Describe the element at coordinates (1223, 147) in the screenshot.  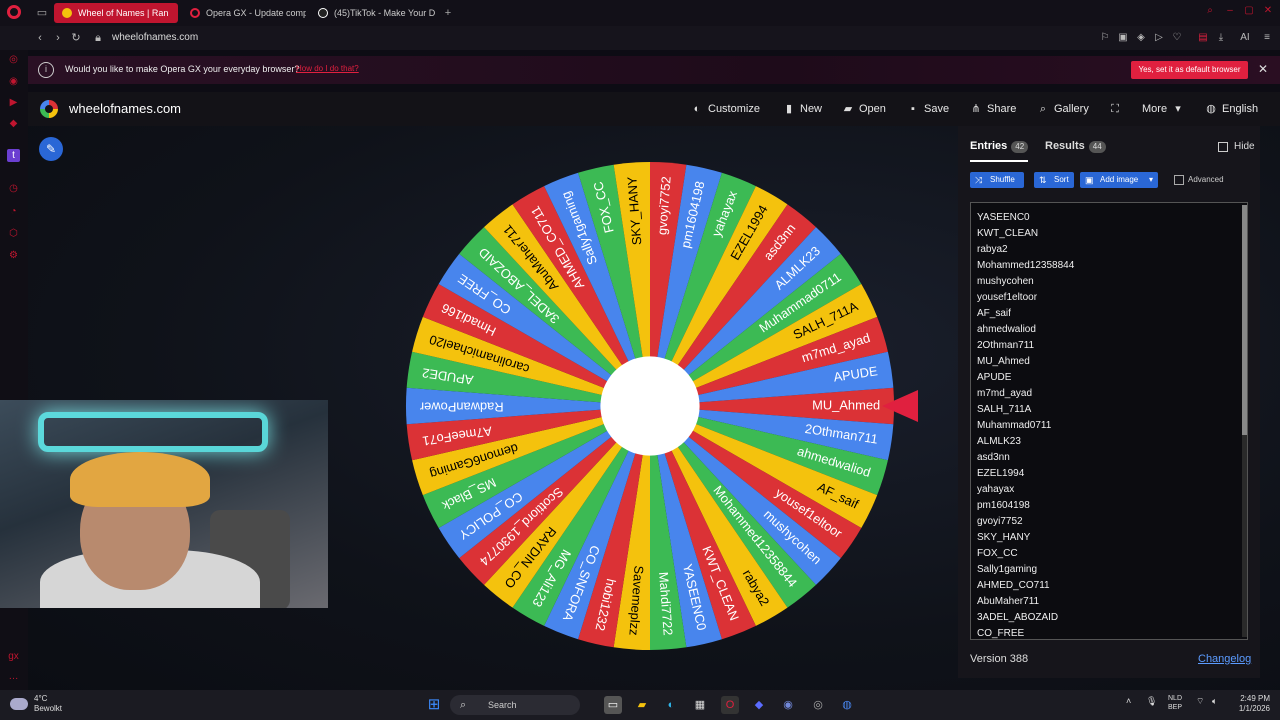
I see `hide-checkbox` at that location.